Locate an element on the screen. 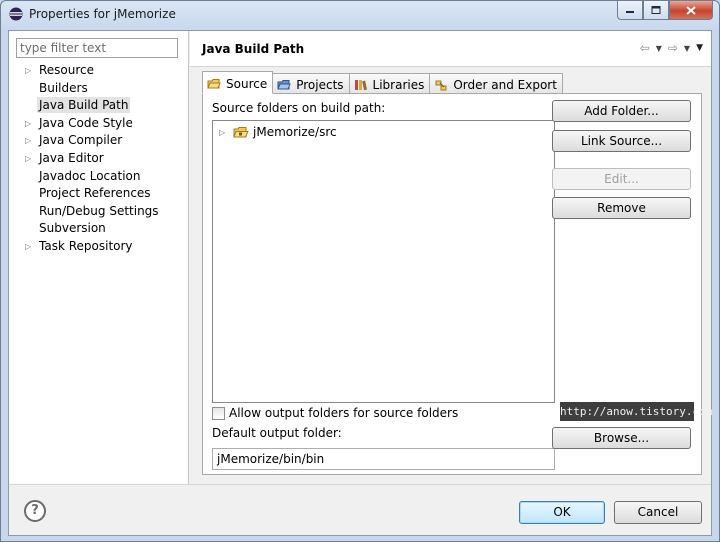  nav-item-java-build-path: Java Build Path is located at coordinates (99, 106).